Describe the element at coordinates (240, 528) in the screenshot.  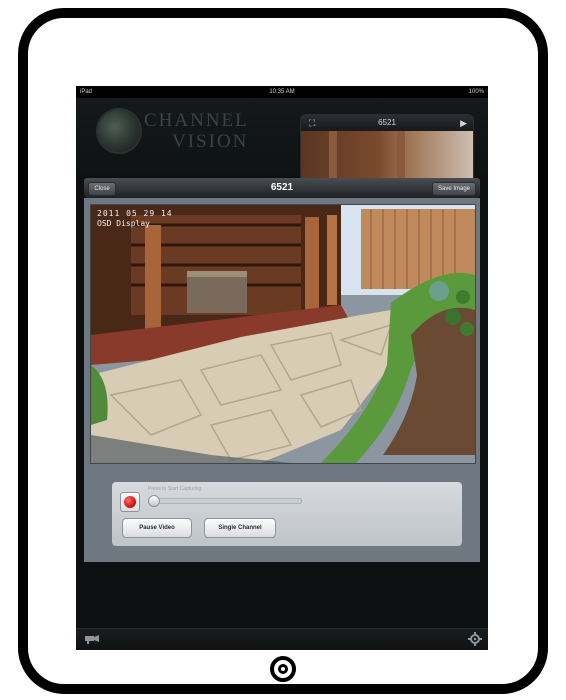
I see `single-channel-button: Single Channel` at that location.